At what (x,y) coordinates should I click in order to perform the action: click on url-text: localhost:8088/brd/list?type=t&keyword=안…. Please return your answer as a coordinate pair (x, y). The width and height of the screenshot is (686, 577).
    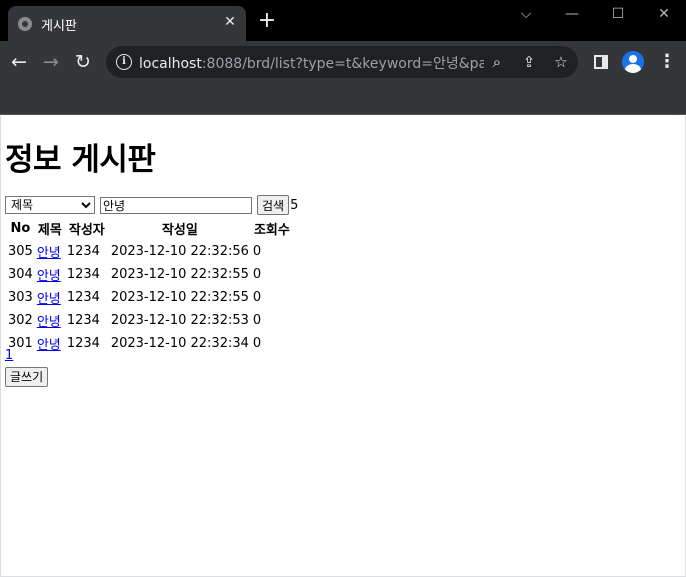
    Looking at the image, I should click on (311, 63).